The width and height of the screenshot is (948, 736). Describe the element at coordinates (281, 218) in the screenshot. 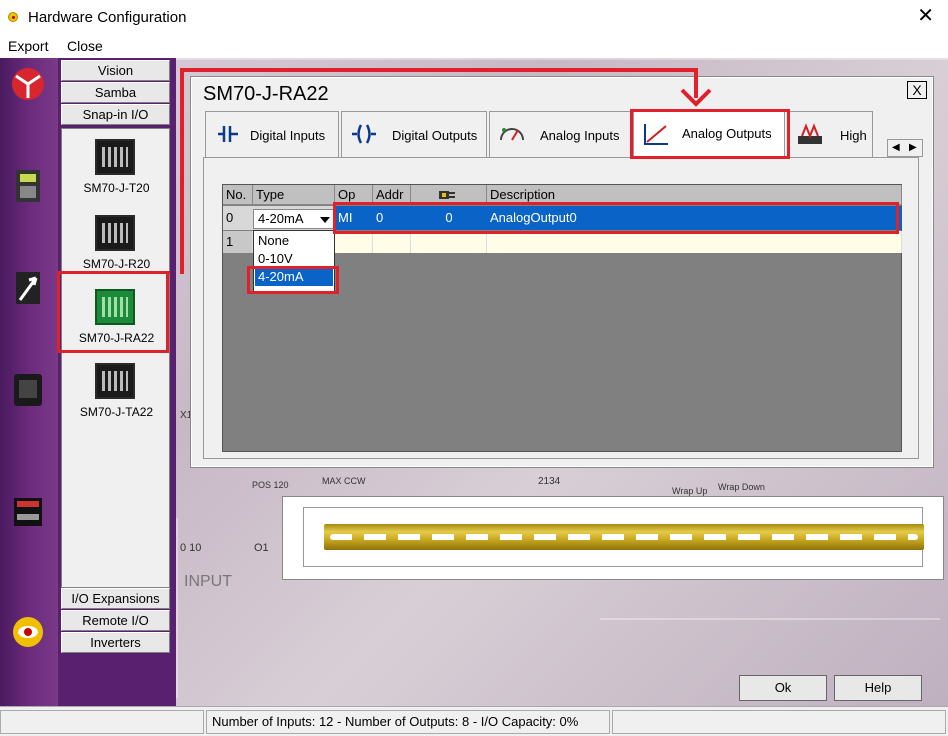

I see `type-select-value: 4-20mA` at that location.